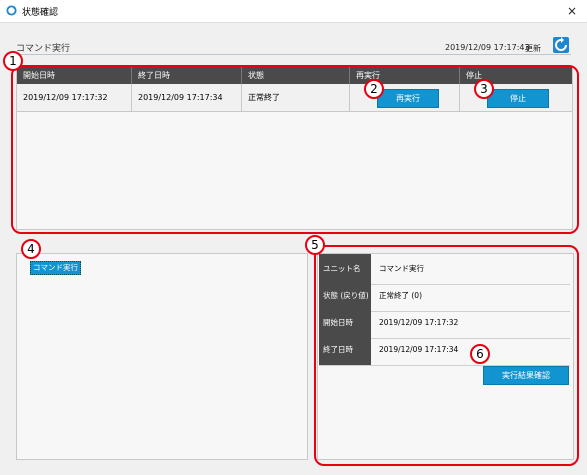  Describe the element at coordinates (293, 54) in the screenshot. I see `header-divider` at that location.